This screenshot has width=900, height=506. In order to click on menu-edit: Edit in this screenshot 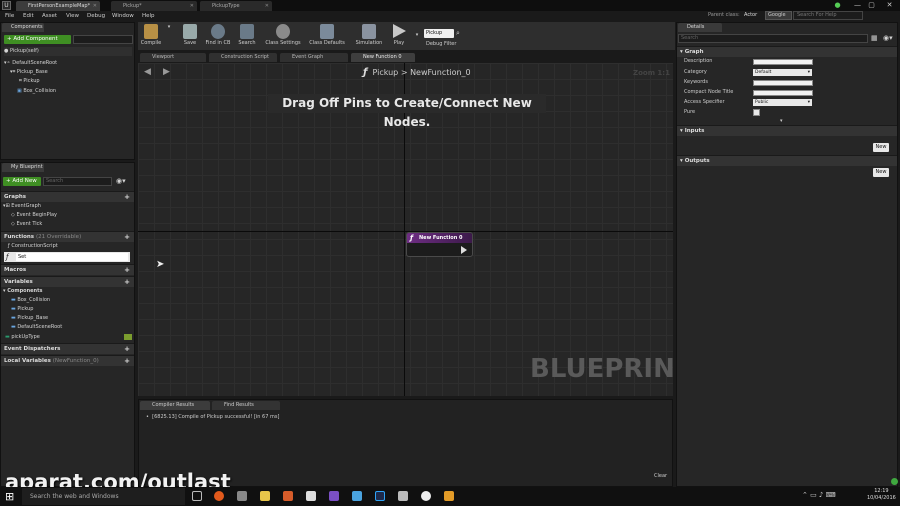, I will do `click(28, 16)`.